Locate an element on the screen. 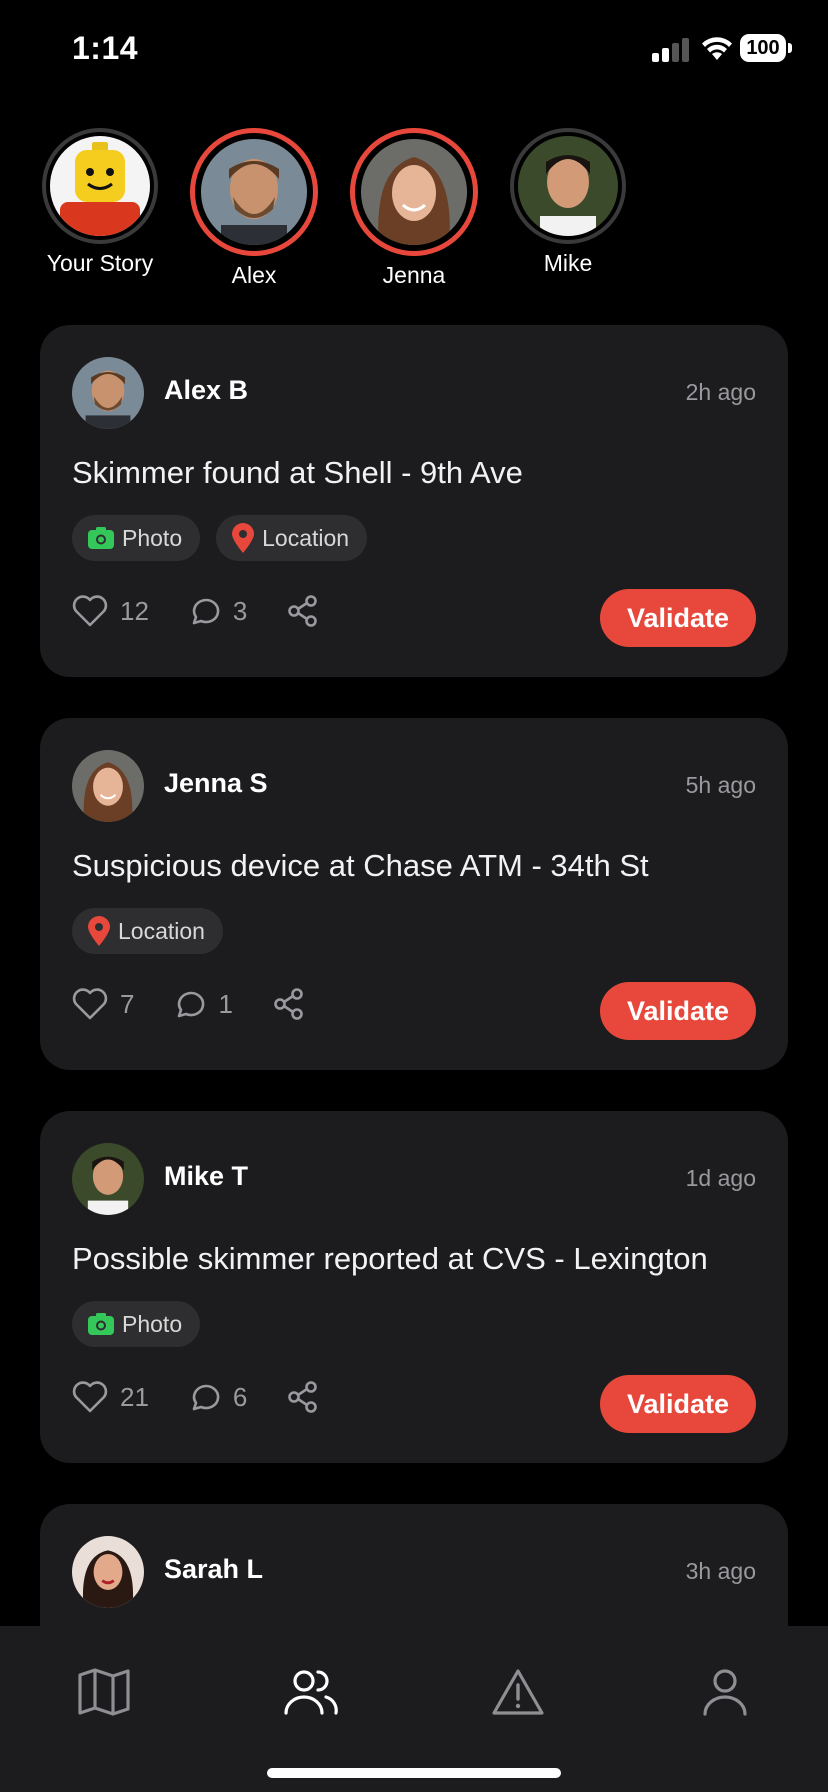  jenna-avatar is located at coordinates (414, 192).